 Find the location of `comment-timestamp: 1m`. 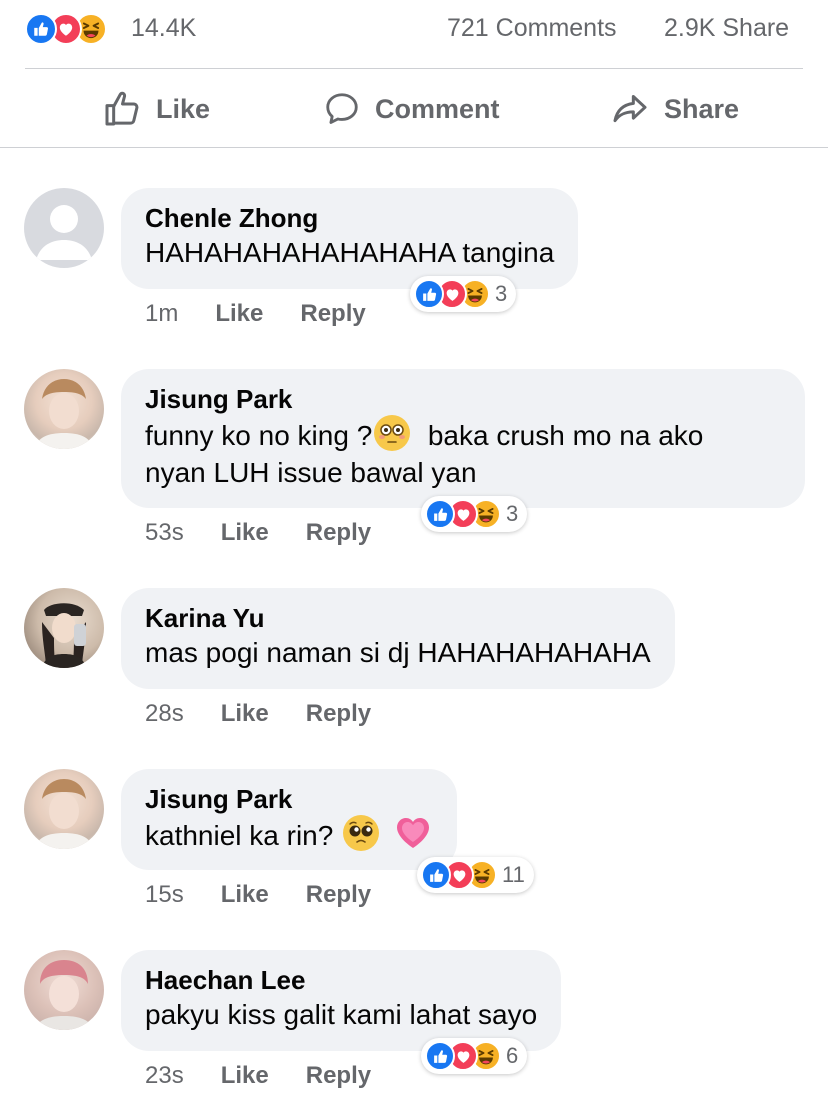

comment-timestamp: 1m is located at coordinates (161, 314).